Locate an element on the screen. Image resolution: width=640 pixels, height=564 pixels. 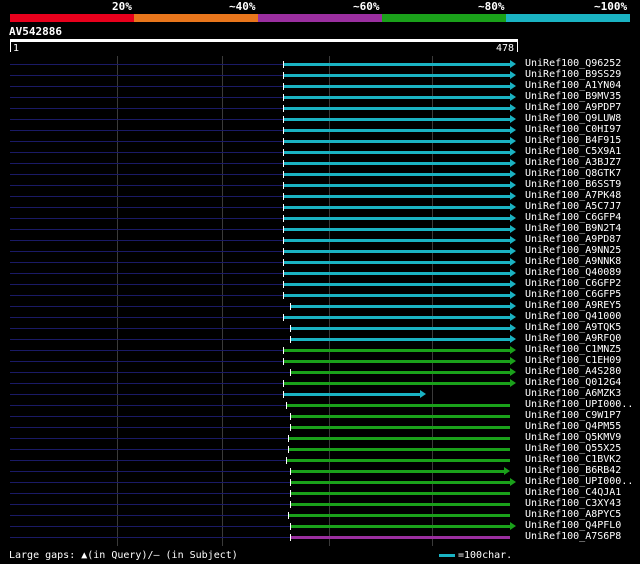
hit-accession-link: UniRef100_A4S280 is located at coordinates (573, 371).